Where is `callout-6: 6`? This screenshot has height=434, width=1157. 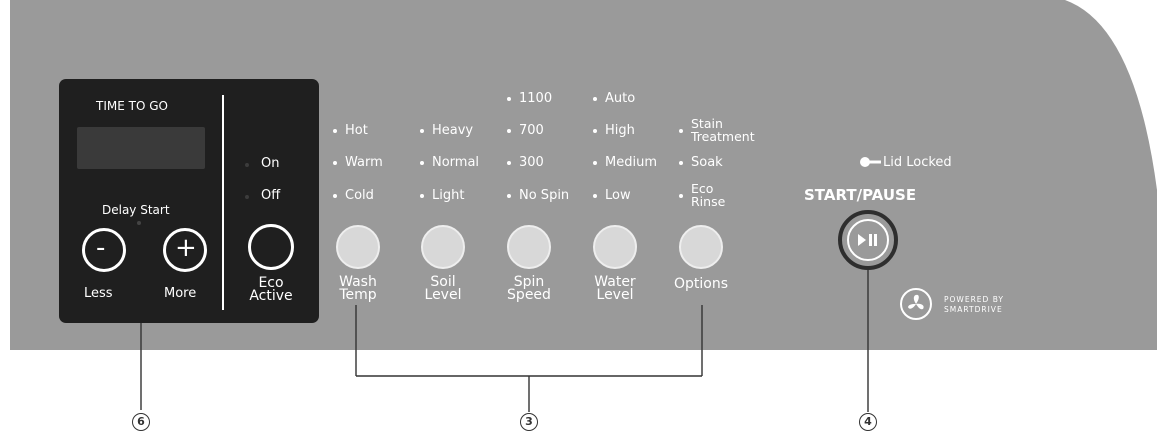
callout-6: 6 is located at coordinates (141, 422).